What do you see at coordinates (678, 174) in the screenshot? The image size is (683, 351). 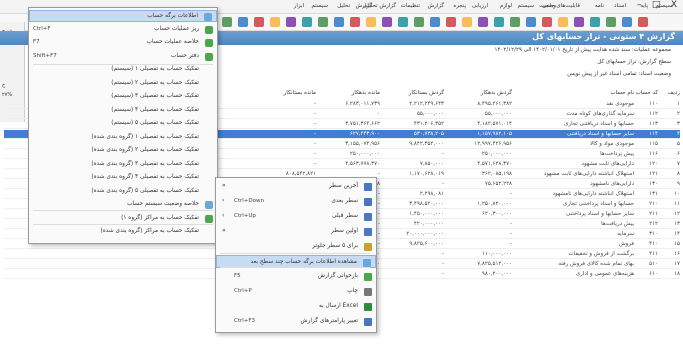 I see `table-cell: ۸` at bounding box center [678, 174].